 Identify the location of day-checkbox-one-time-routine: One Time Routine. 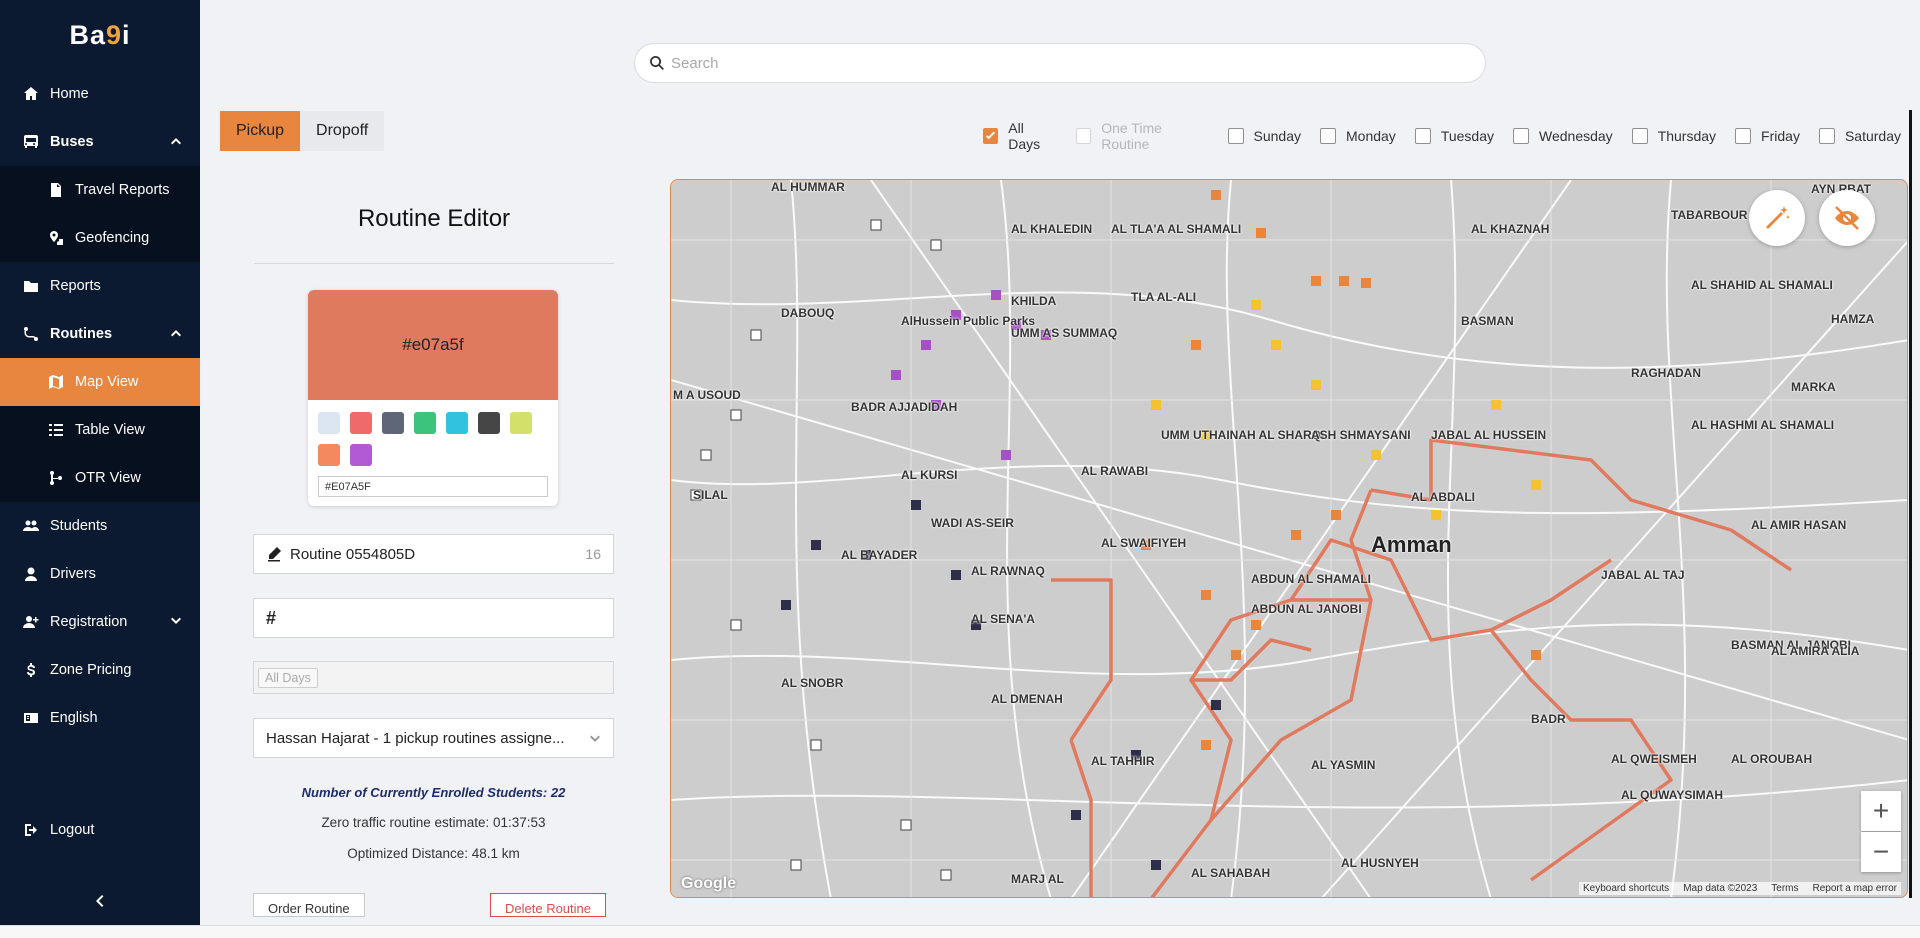
(1142, 136).